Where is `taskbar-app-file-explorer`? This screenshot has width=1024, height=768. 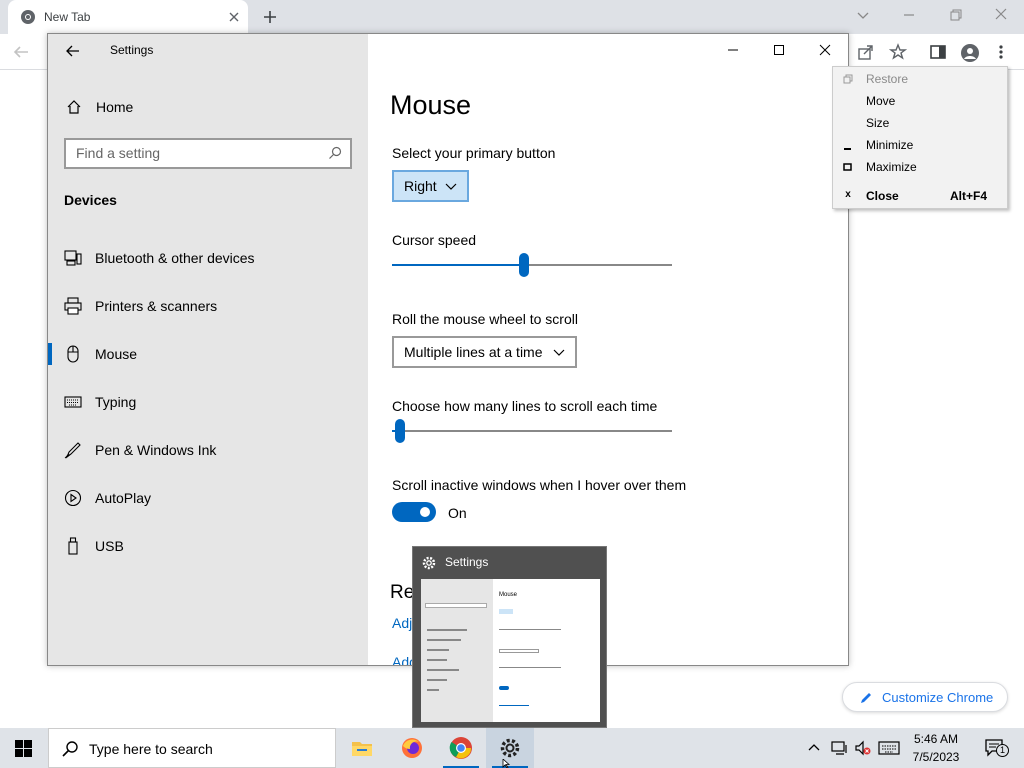 taskbar-app-file-explorer is located at coordinates (362, 748).